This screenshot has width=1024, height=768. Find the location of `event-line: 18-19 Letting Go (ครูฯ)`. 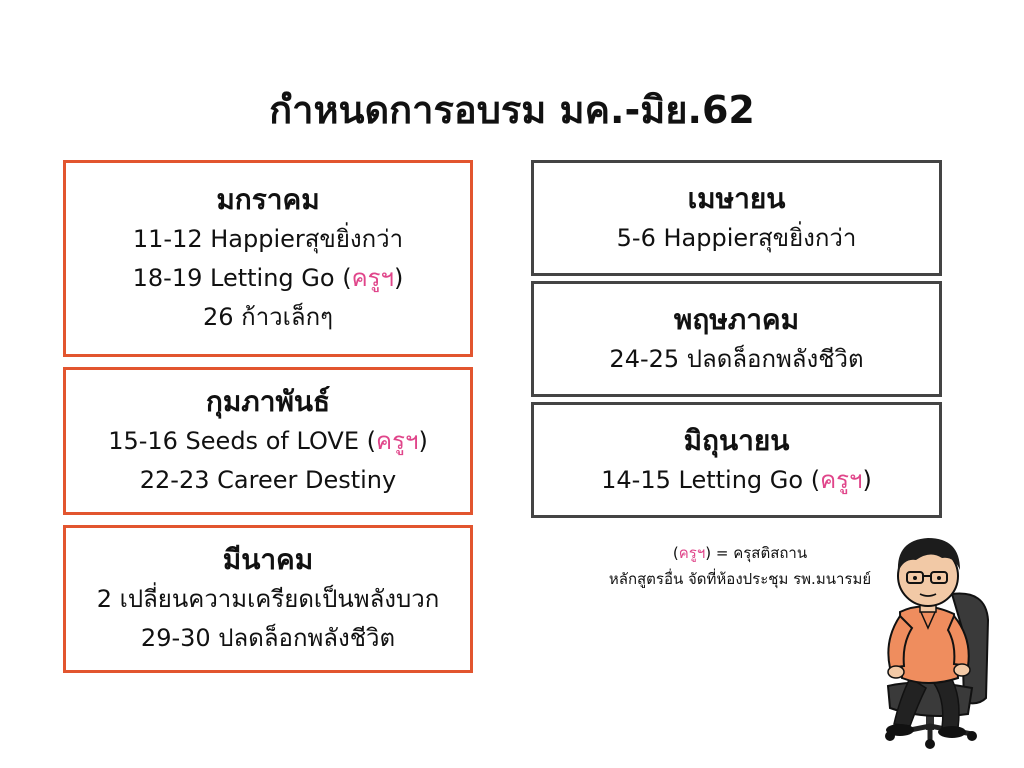

event-line: 18-19 Letting Go (ครูฯ) is located at coordinates (268, 278).